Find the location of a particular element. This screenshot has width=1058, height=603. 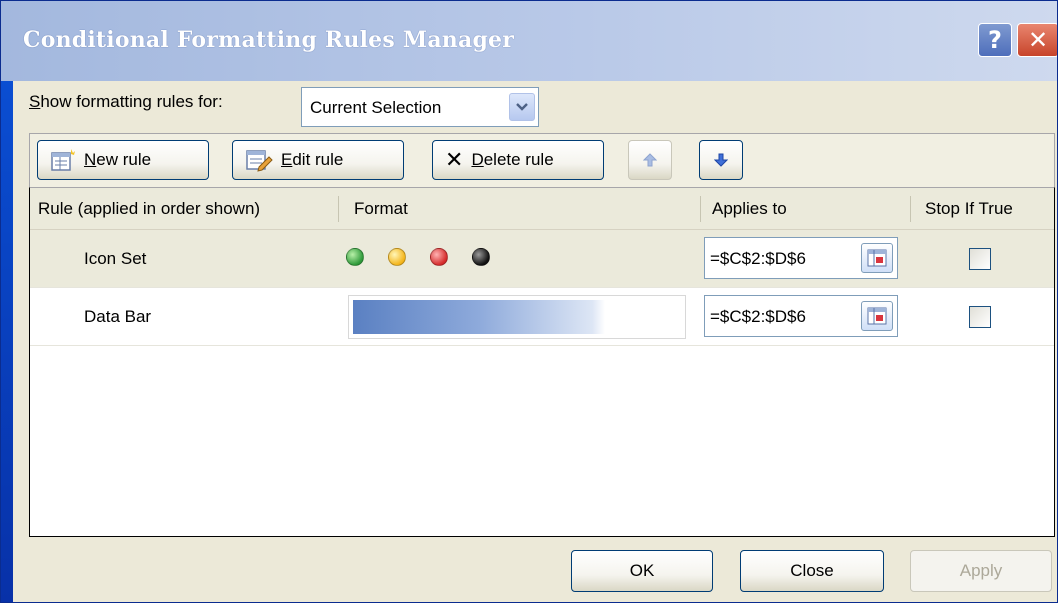

help-icon: ? is located at coordinates (995, 40).